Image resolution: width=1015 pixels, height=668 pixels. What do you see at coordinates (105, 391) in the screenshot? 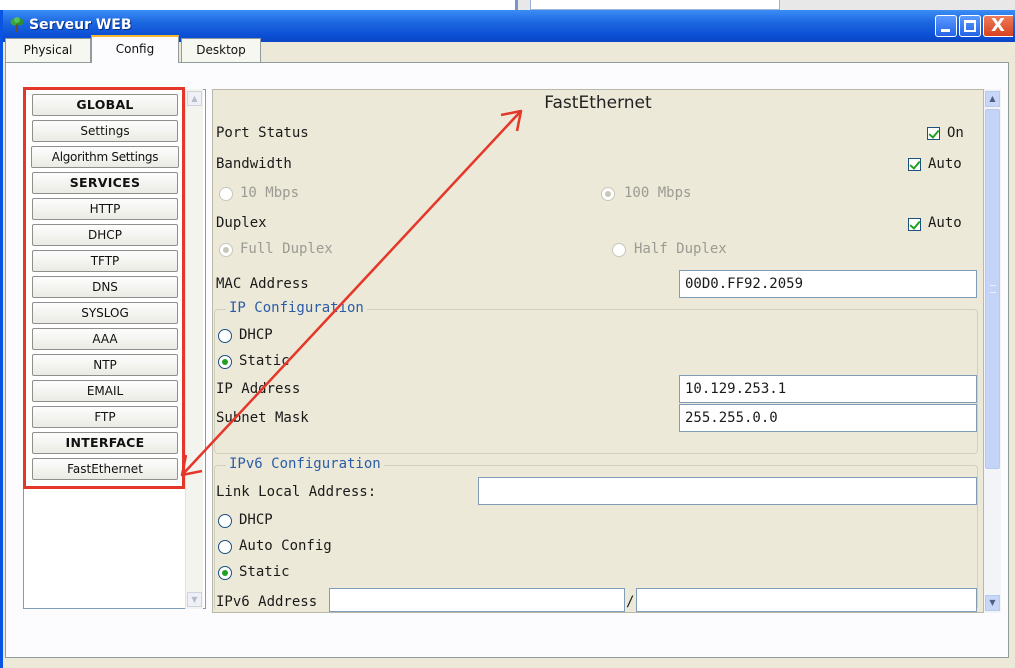
I see `nav-item-email: EMAIL` at bounding box center [105, 391].